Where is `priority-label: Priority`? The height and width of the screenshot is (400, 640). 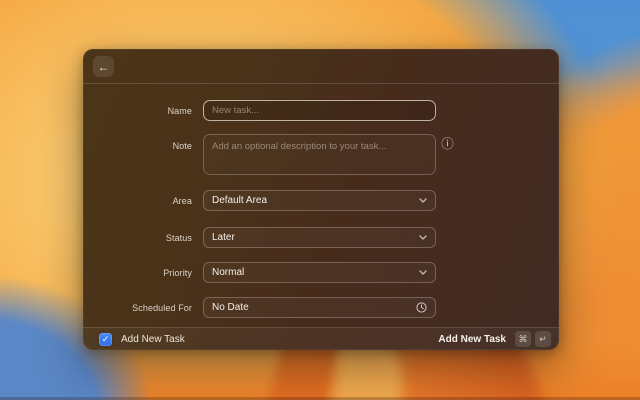 priority-label: Priority is located at coordinates (177, 272).